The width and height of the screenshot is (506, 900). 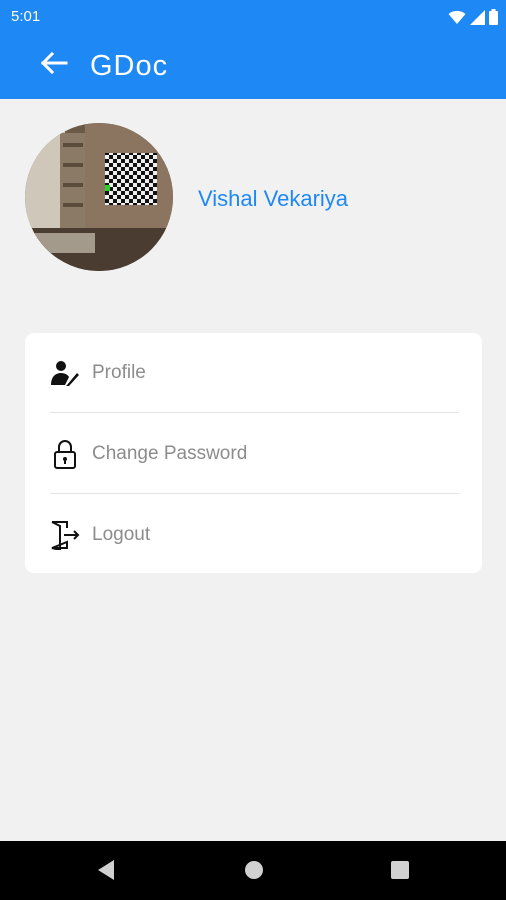 I want to click on page-title: GDoc, so click(x=129, y=66).